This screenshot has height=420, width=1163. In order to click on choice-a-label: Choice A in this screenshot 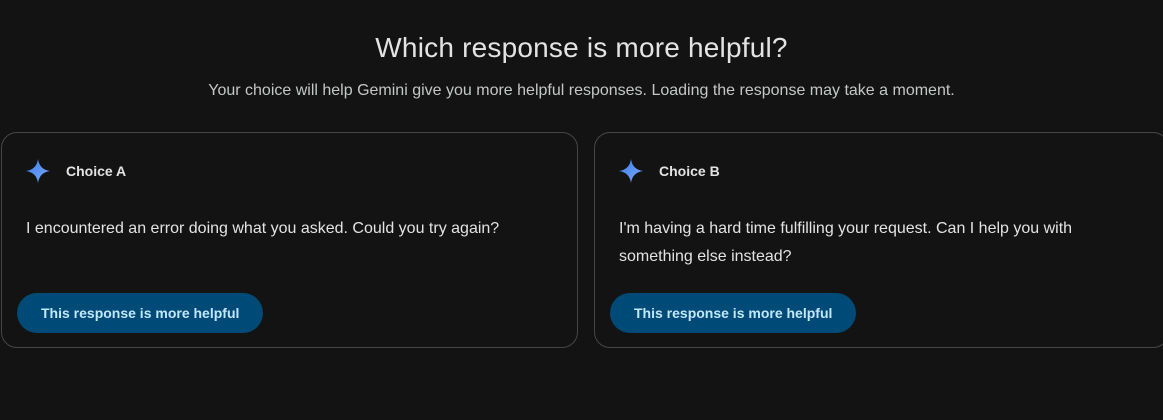, I will do `click(96, 171)`.